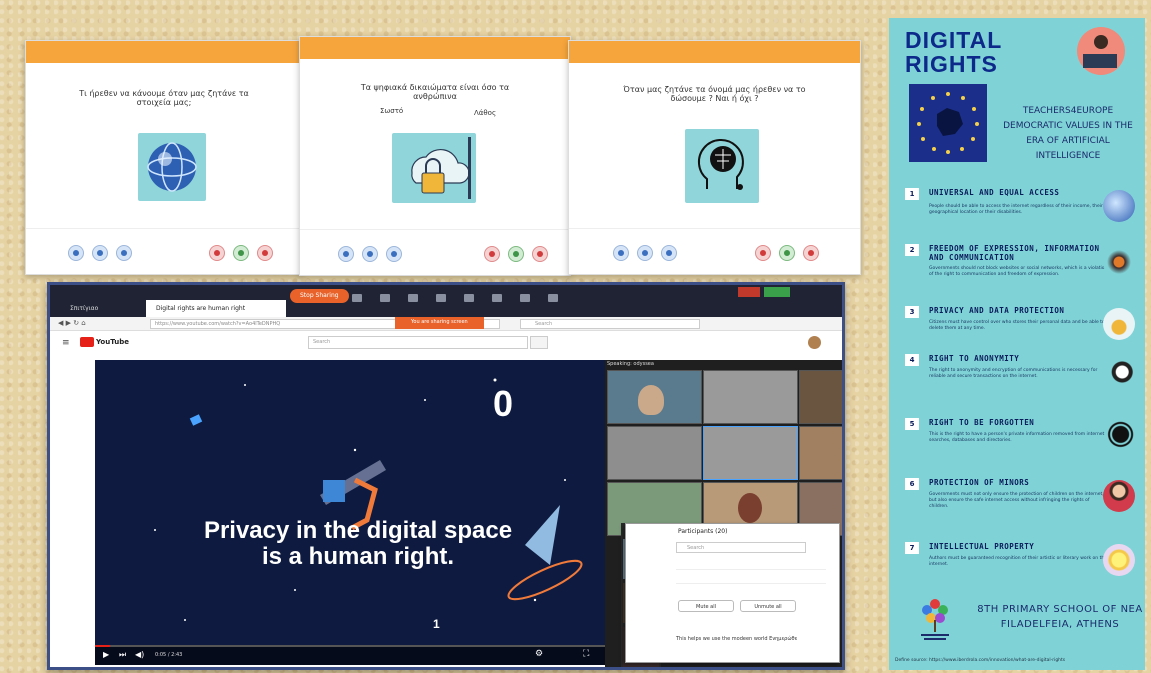 This screenshot has width=1151, height=673. What do you see at coordinates (620, 364) in the screenshot?
I see `speaking-label: Speaking:` at bounding box center [620, 364].